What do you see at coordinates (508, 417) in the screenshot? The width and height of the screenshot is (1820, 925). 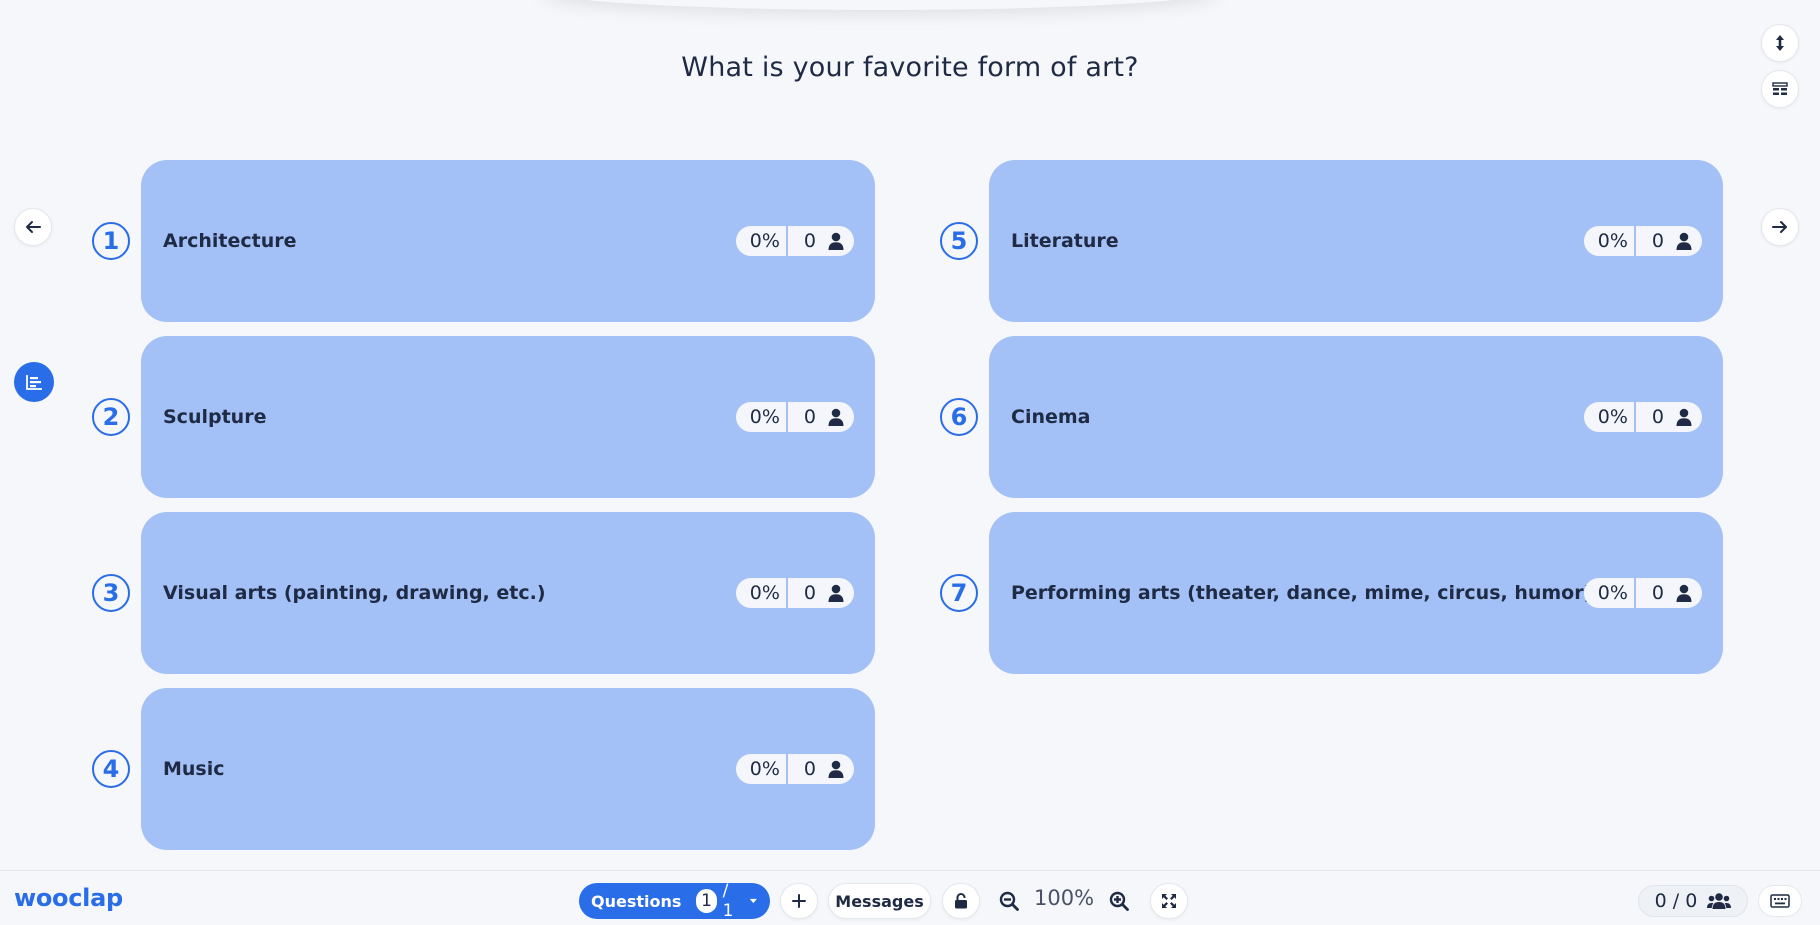 I see `choice-card: Sculpture 0% 0` at bounding box center [508, 417].